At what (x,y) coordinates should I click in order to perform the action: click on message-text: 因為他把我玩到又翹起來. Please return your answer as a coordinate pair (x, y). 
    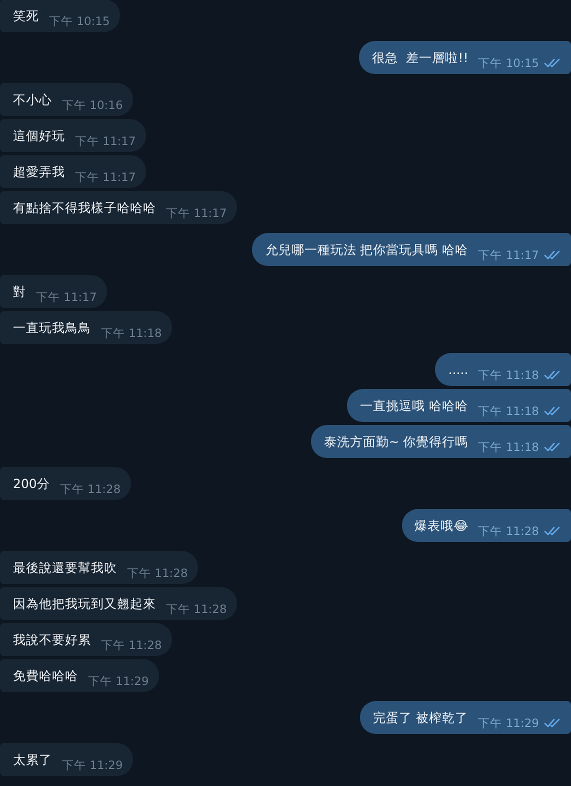
    Looking at the image, I should click on (84, 604).